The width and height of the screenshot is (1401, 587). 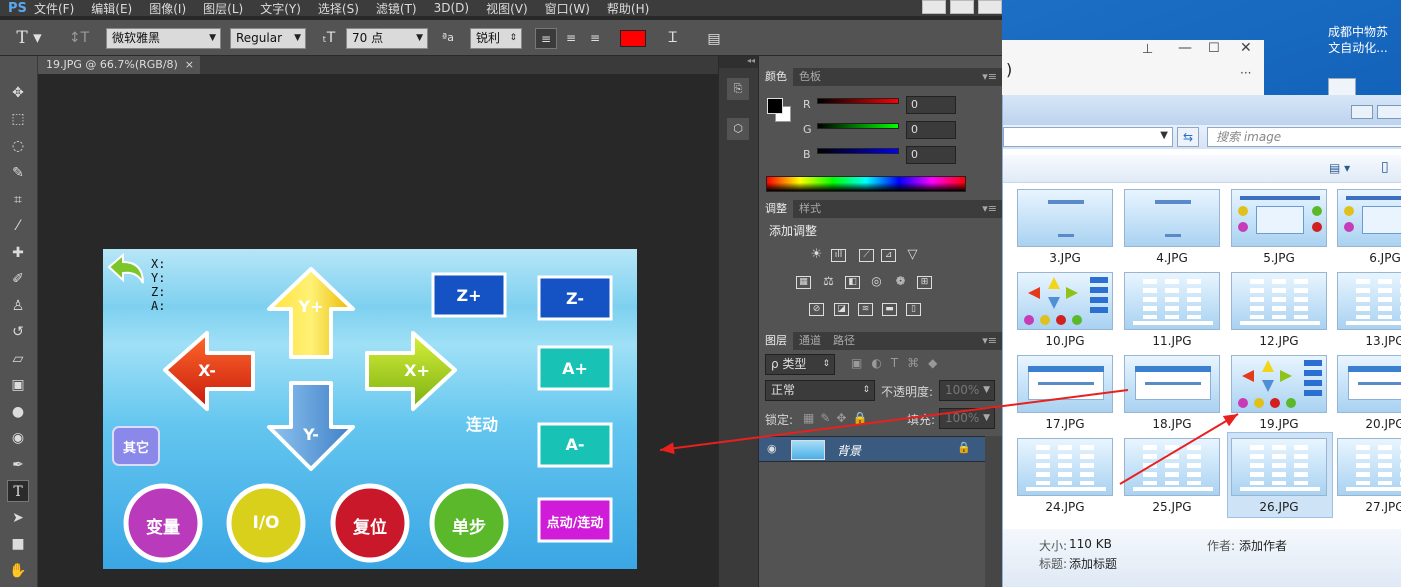 I want to click on annotation-arrows, so click(x=949, y=437).